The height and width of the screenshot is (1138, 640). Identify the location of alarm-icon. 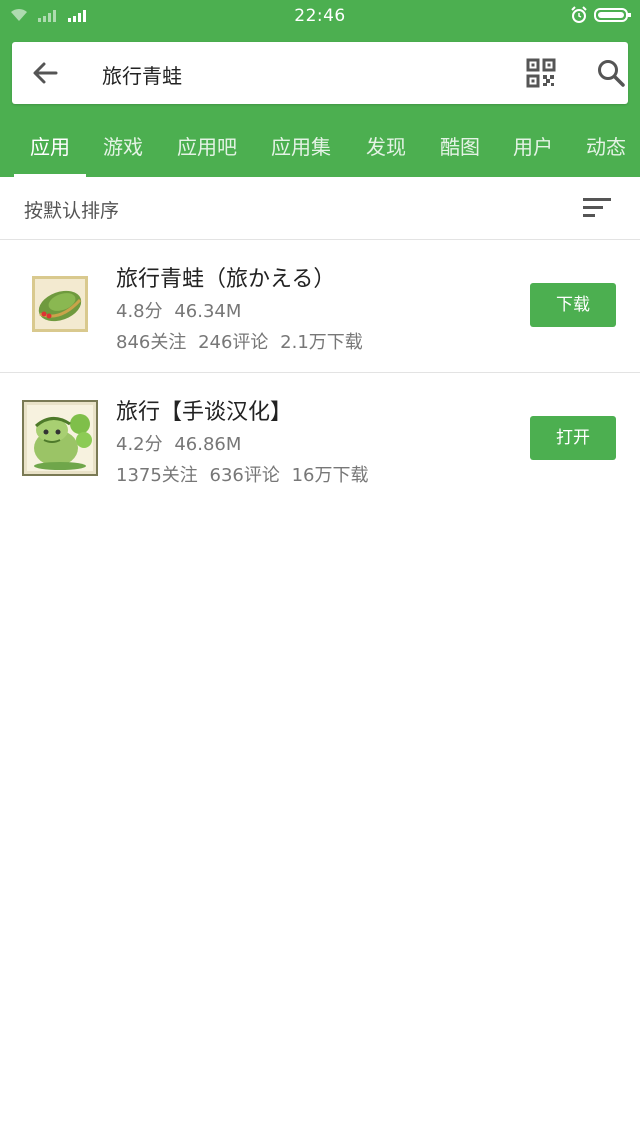
(579, 14).